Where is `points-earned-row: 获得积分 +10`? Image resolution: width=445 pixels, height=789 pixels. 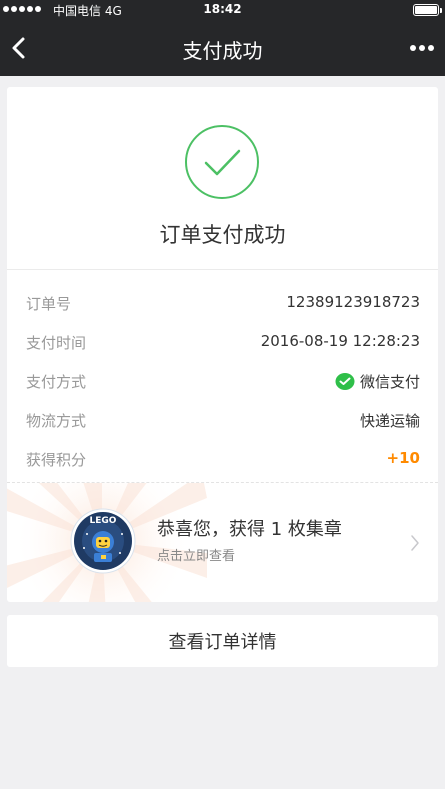
points-earned-row: 获得积分 +10 is located at coordinates (223, 459).